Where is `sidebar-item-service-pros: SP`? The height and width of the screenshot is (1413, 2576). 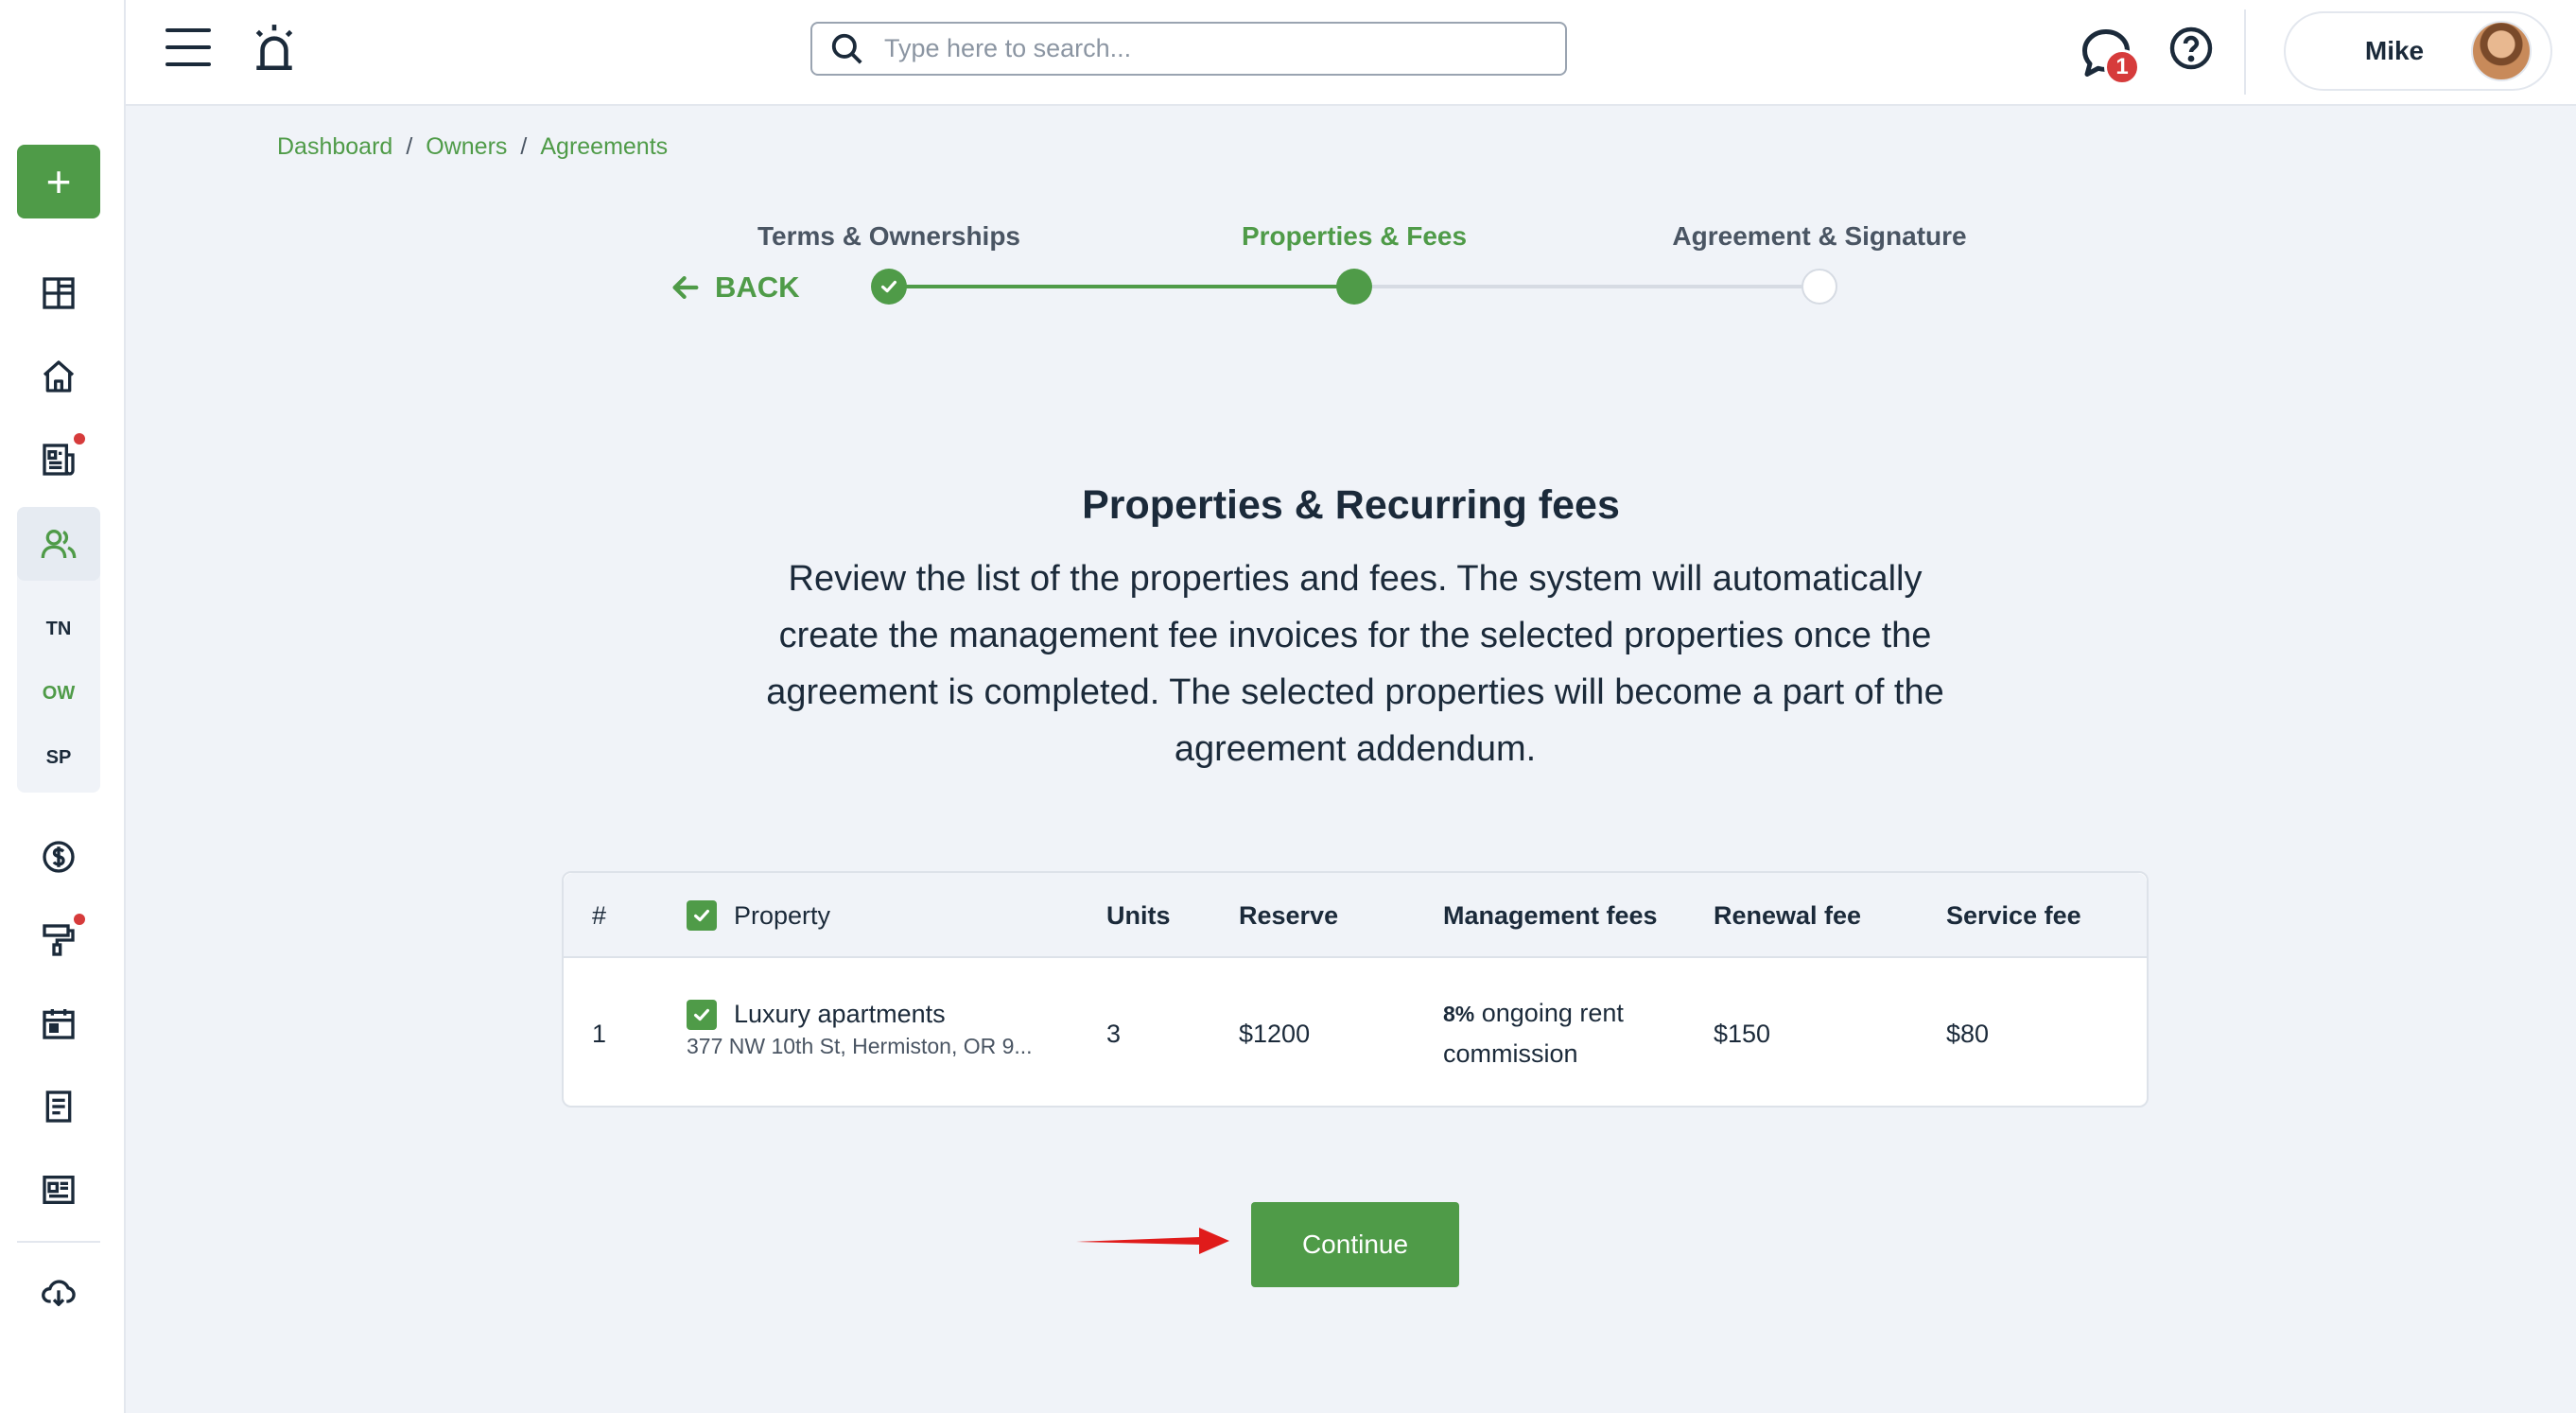
sidebar-item-service-pros: SP is located at coordinates (58, 758).